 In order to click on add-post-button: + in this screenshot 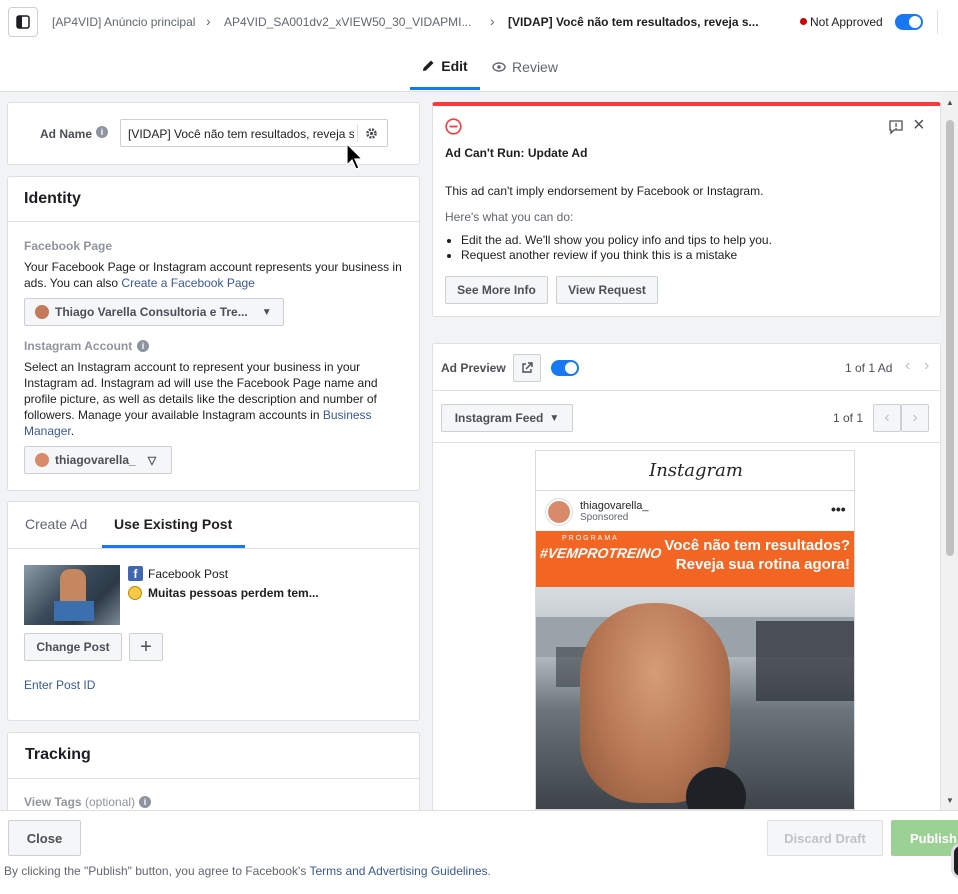, I will do `click(146, 647)`.